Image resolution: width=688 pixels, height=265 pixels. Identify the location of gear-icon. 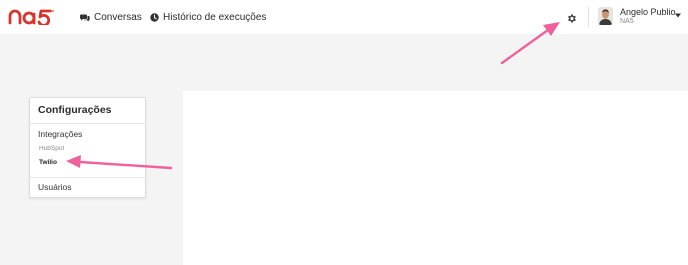
(571, 17).